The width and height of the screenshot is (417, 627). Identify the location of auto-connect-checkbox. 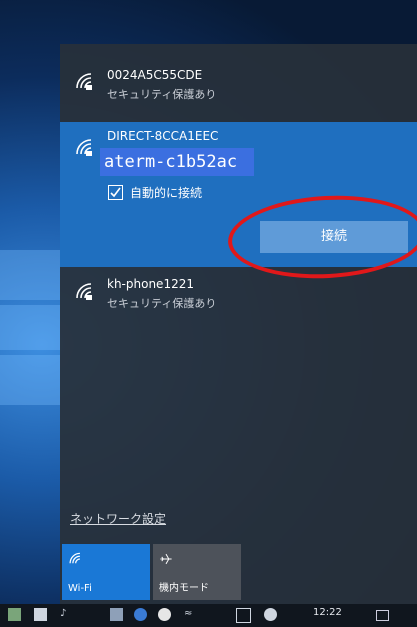
(115, 192).